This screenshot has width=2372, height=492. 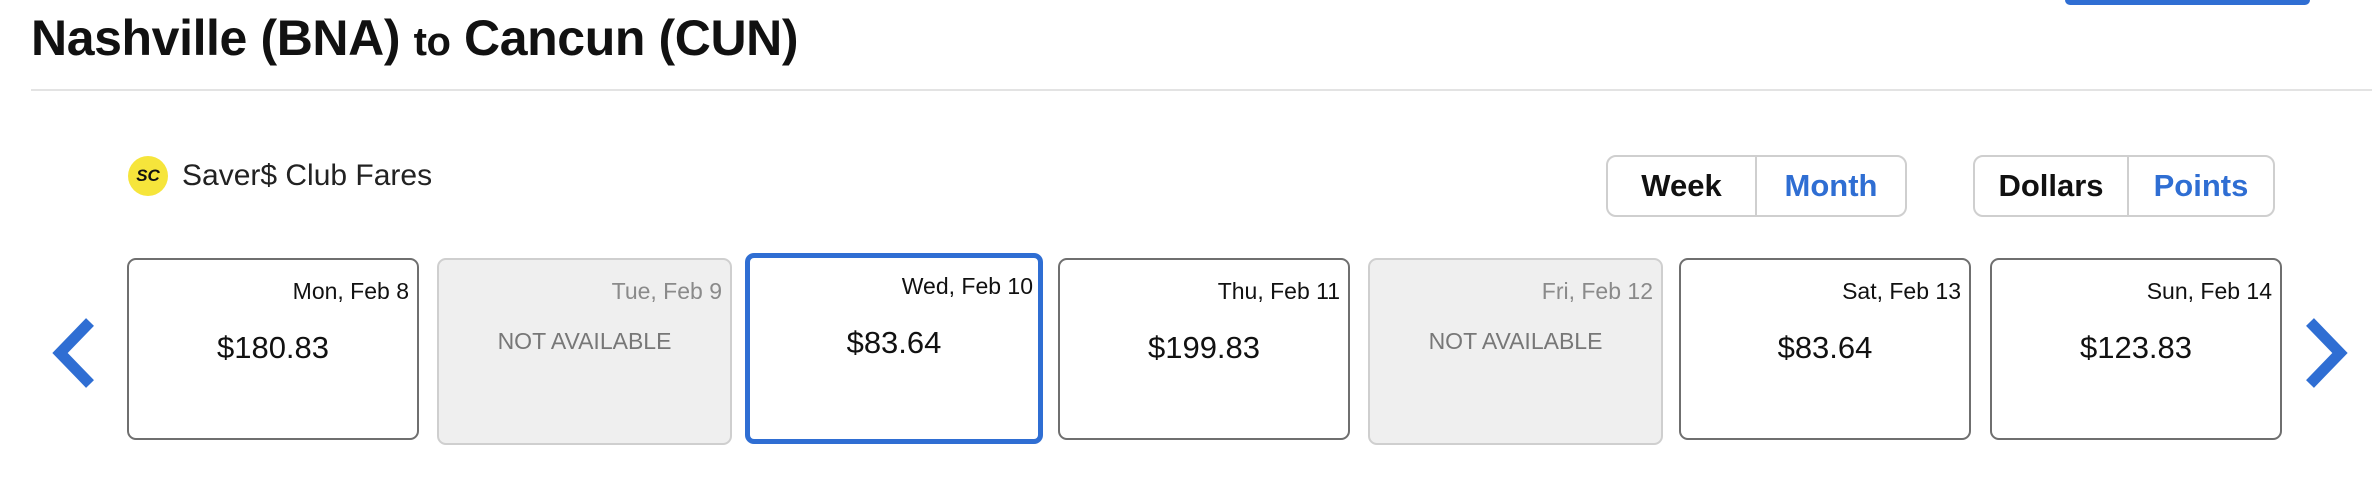 I want to click on day-card-mon-feb-8: Mon, Feb 8 $180.83, so click(x=273, y=349).